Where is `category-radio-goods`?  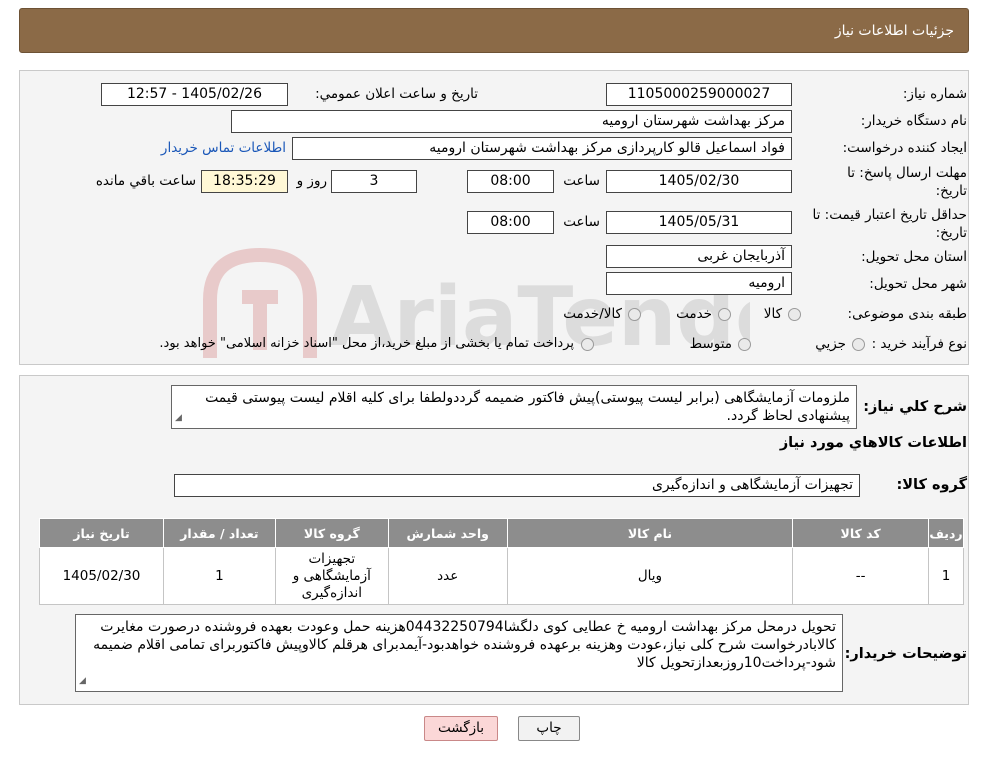 category-radio-goods is located at coordinates (794, 314).